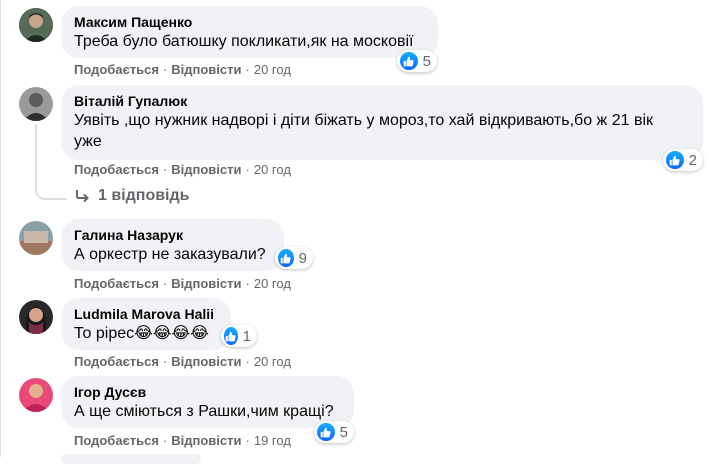 This screenshot has width=711, height=464. I want to click on comment-text: А оркестр не заказували?, so click(170, 254).